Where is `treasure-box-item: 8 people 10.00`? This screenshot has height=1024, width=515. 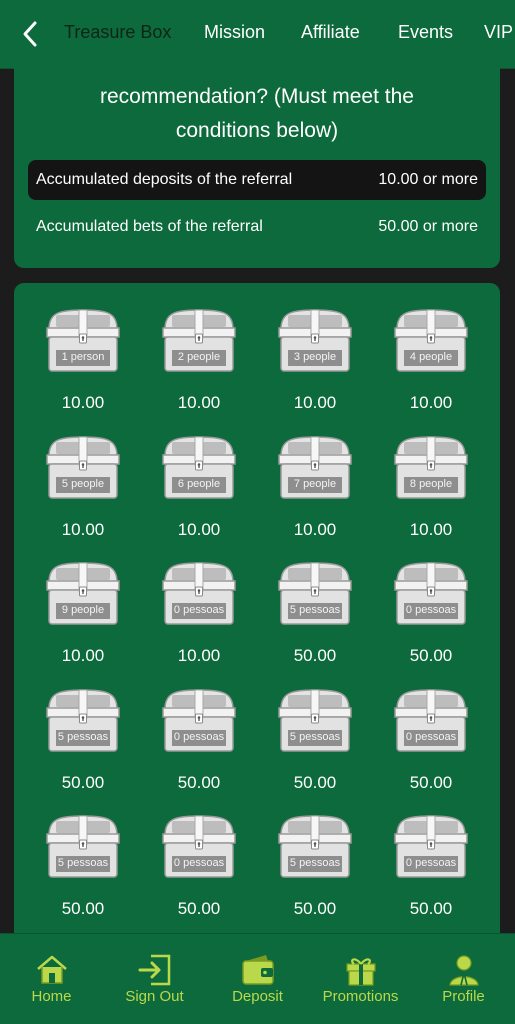
treasure-box-item: 8 people 10.00 is located at coordinates (431, 474).